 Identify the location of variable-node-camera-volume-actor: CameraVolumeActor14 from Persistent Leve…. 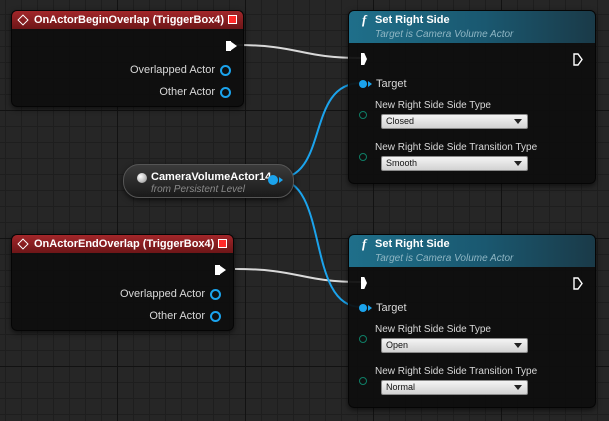
(208, 181).